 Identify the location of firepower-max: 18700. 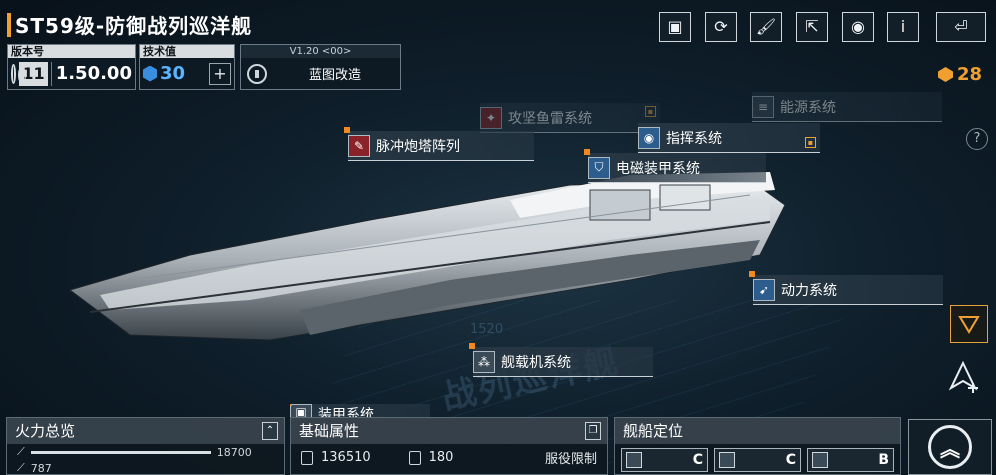
(234, 452).